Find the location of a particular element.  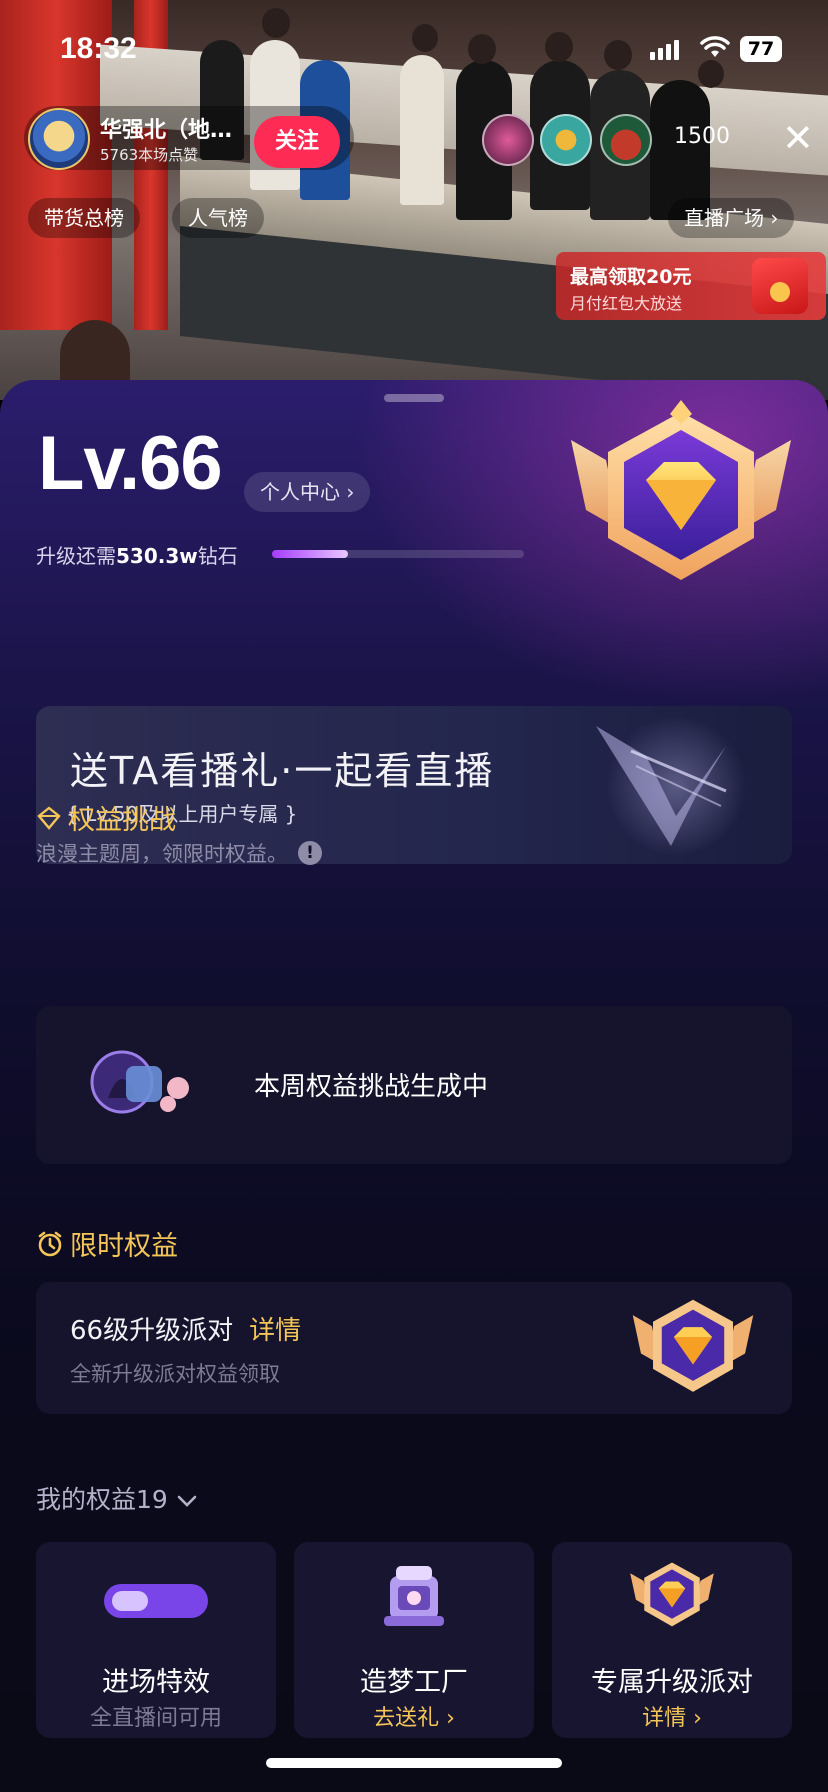

battery-indicator: 77 is located at coordinates (761, 49).